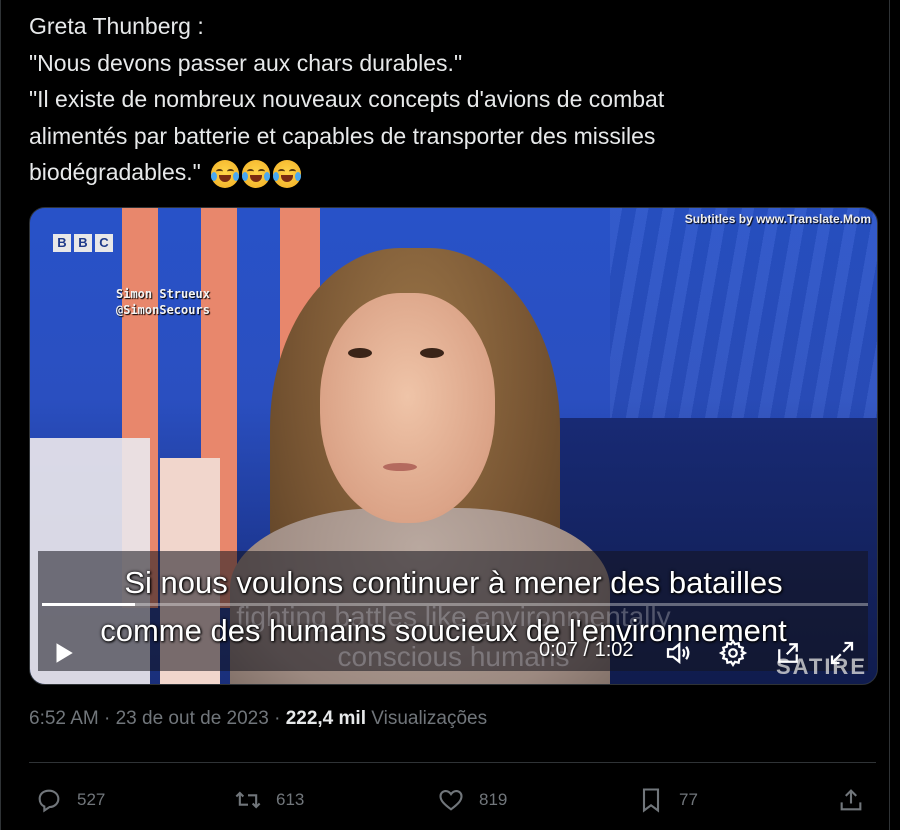  What do you see at coordinates (248, 800) in the screenshot?
I see `retweet-icon` at bounding box center [248, 800].